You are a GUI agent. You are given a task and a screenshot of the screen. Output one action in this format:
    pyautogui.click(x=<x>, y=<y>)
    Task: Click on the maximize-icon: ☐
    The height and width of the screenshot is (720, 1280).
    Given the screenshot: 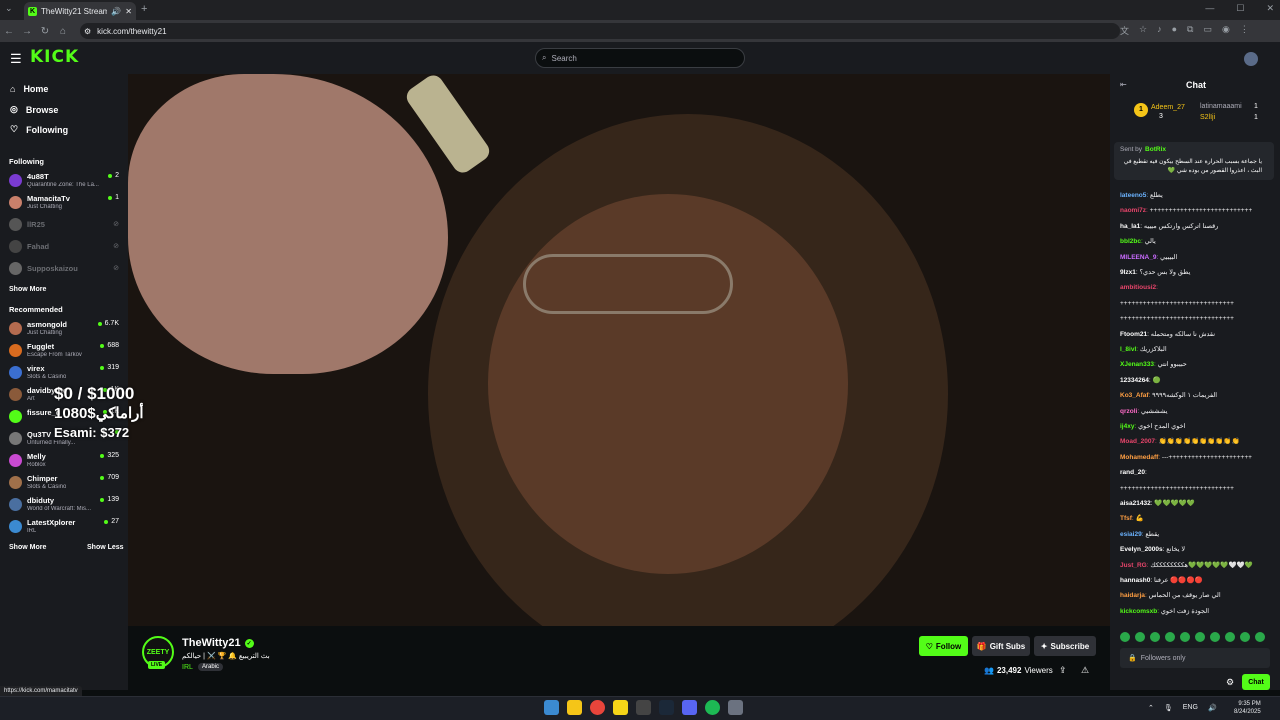 What is the action you would take?
    pyautogui.click(x=1240, y=8)
    